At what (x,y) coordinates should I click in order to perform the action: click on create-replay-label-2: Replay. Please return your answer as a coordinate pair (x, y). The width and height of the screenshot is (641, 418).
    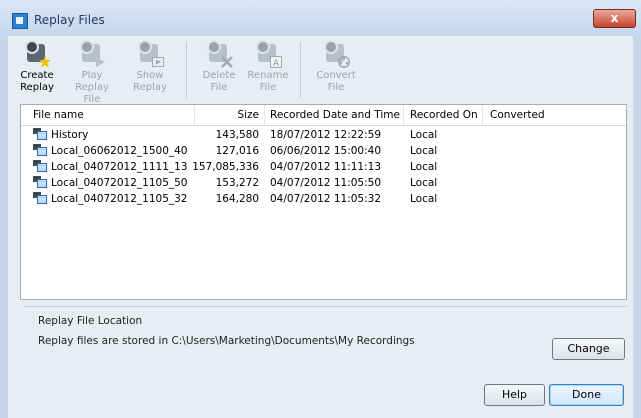
    Looking at the image, I should click on (37, 87).